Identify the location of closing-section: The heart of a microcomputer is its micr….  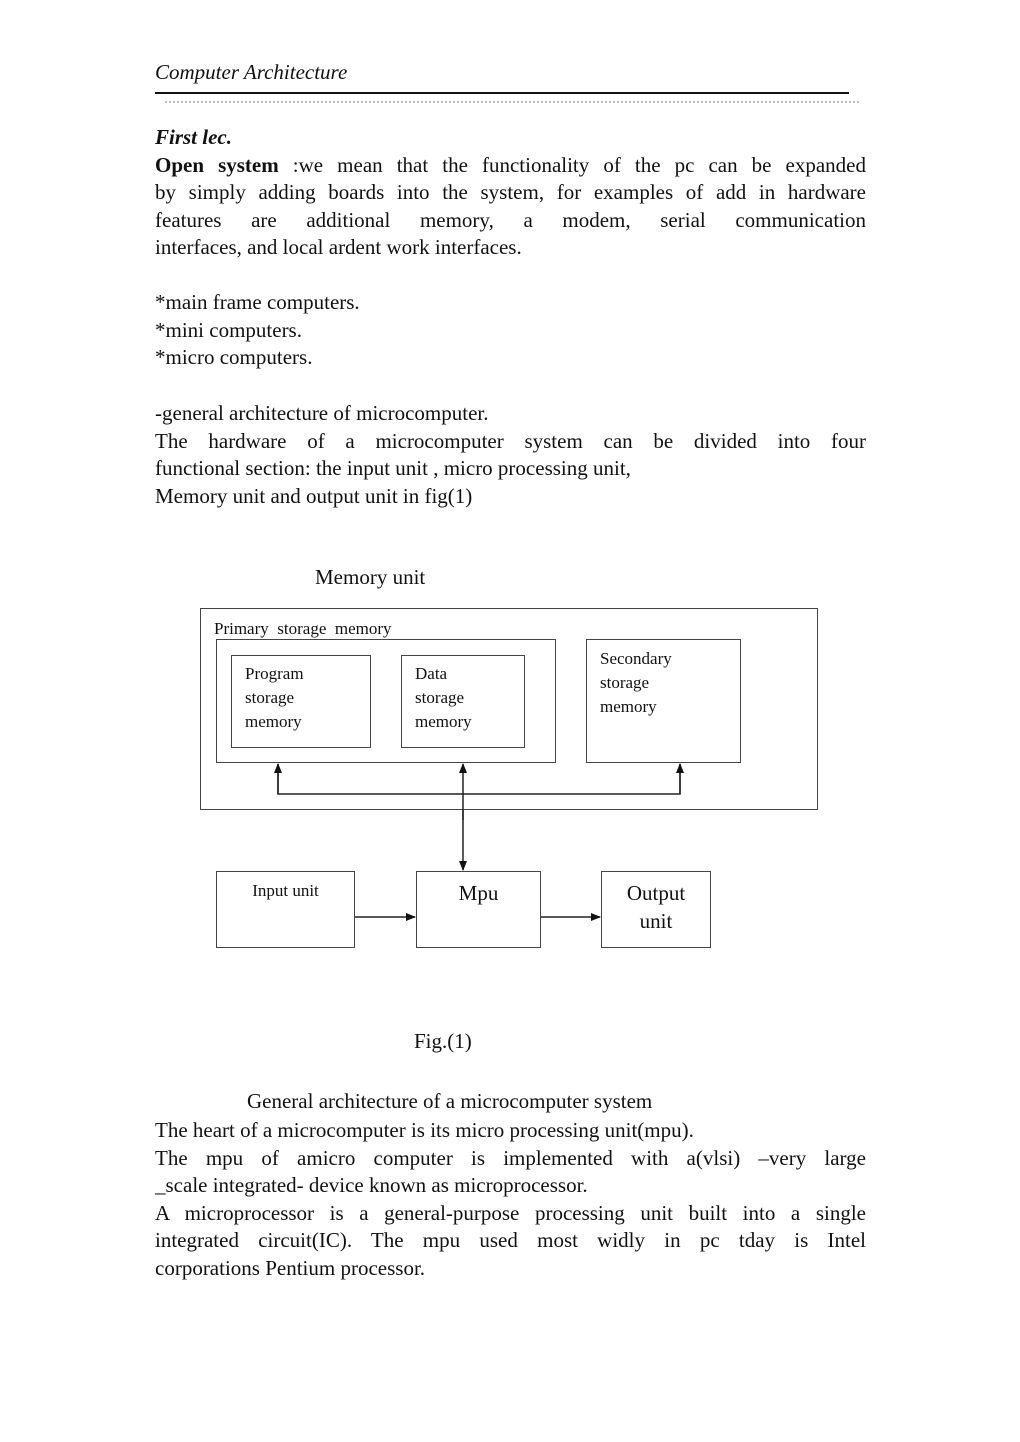
(510, 1199).